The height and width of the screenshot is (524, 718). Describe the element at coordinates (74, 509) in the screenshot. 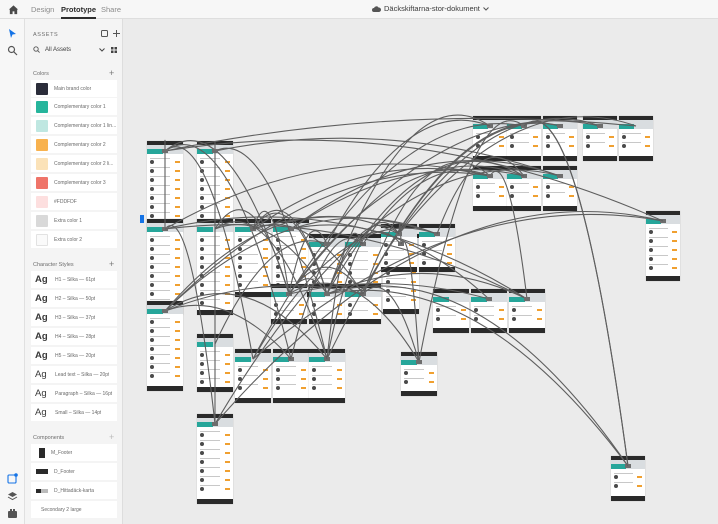

I see `component-item: Secondary 2 large` at that location.